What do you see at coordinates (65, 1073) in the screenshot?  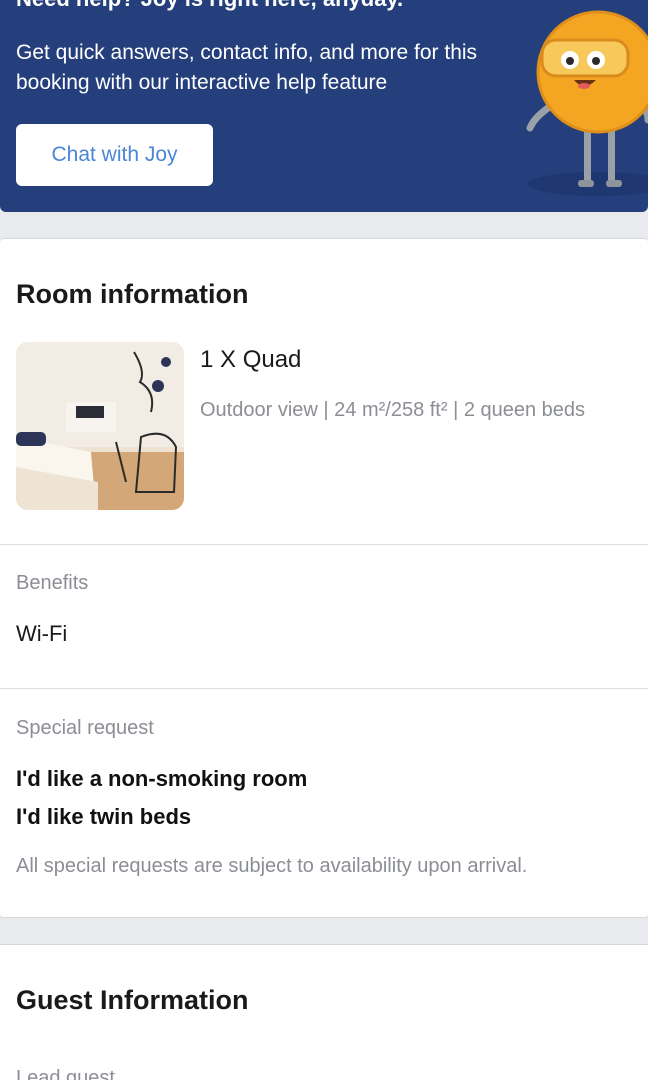 I see `lead-guest-label: Lead guest` at bounding box center [65, 1073].